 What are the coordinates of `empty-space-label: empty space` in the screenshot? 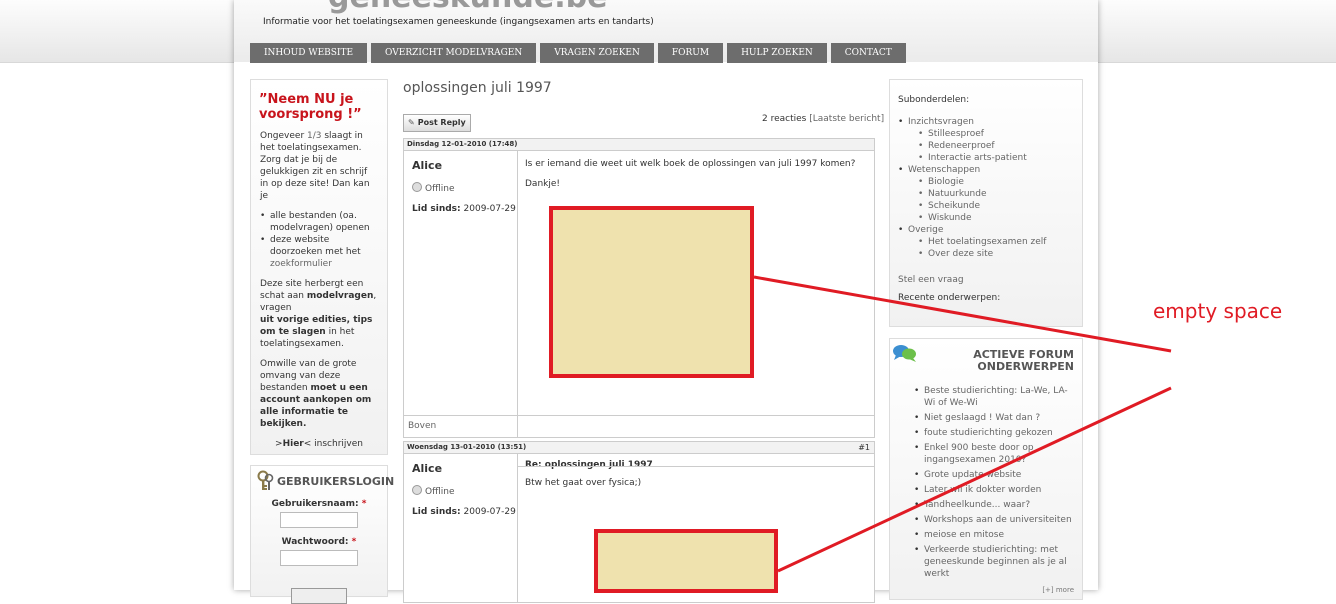 It's located at (1218, 311).